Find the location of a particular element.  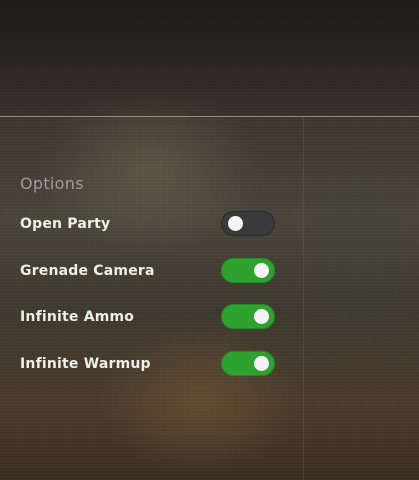

option-row-infinite-warmup: Infinite Warmup is located at coordinates (150, 363).